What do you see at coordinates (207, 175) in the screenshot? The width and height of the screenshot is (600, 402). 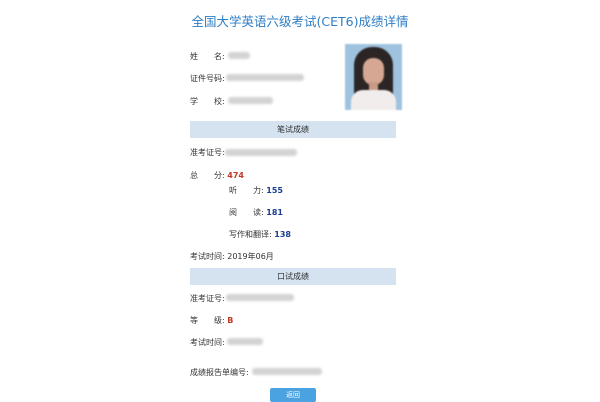 I see `total-score-label-text: 总 分:` at bounding box center [207, 175].